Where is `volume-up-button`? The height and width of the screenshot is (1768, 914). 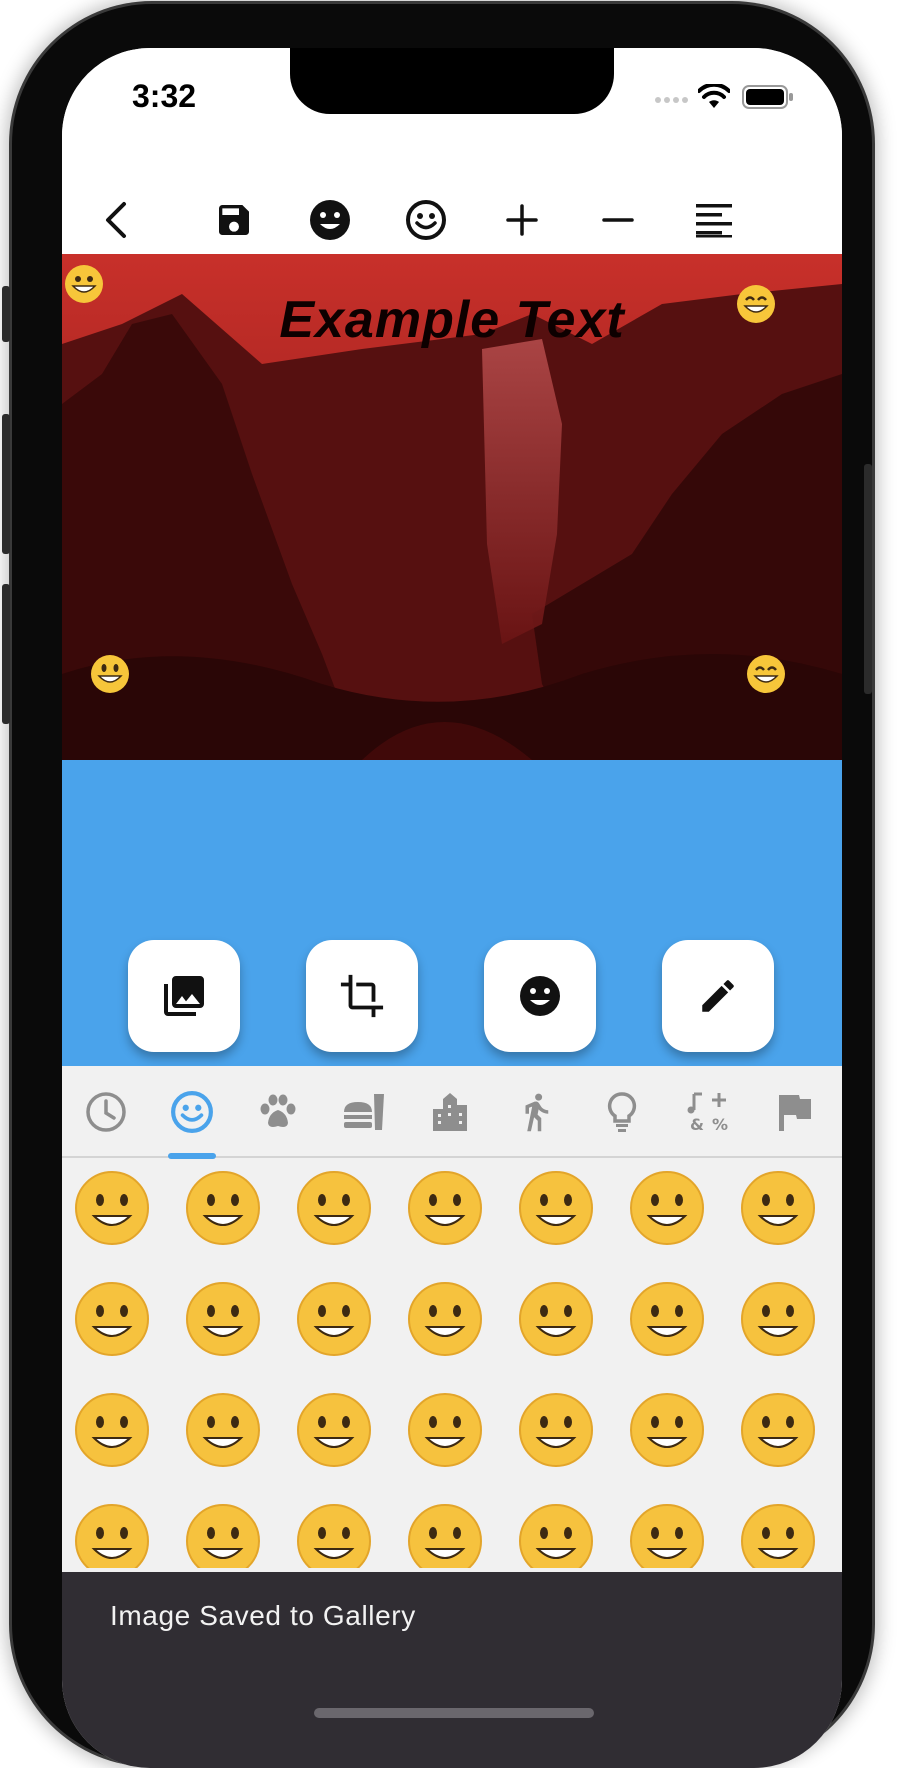 volume-up-button is located at coordinates (6, 484).